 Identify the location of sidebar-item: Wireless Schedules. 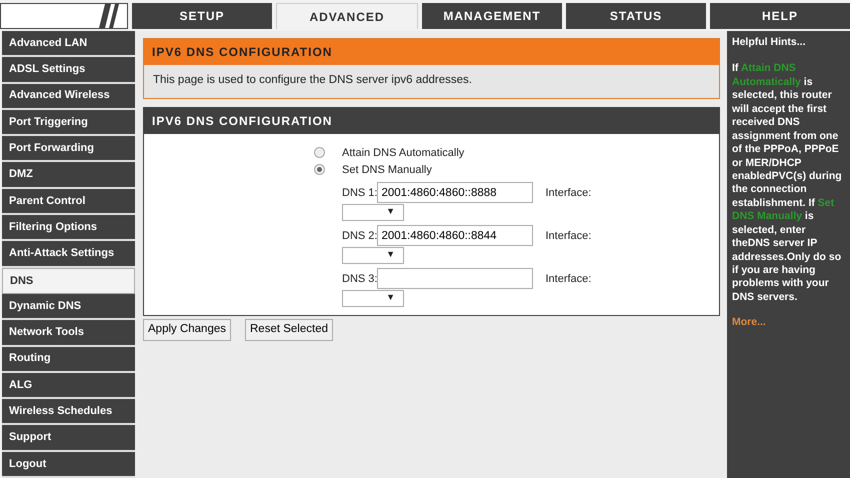
(68, 412).